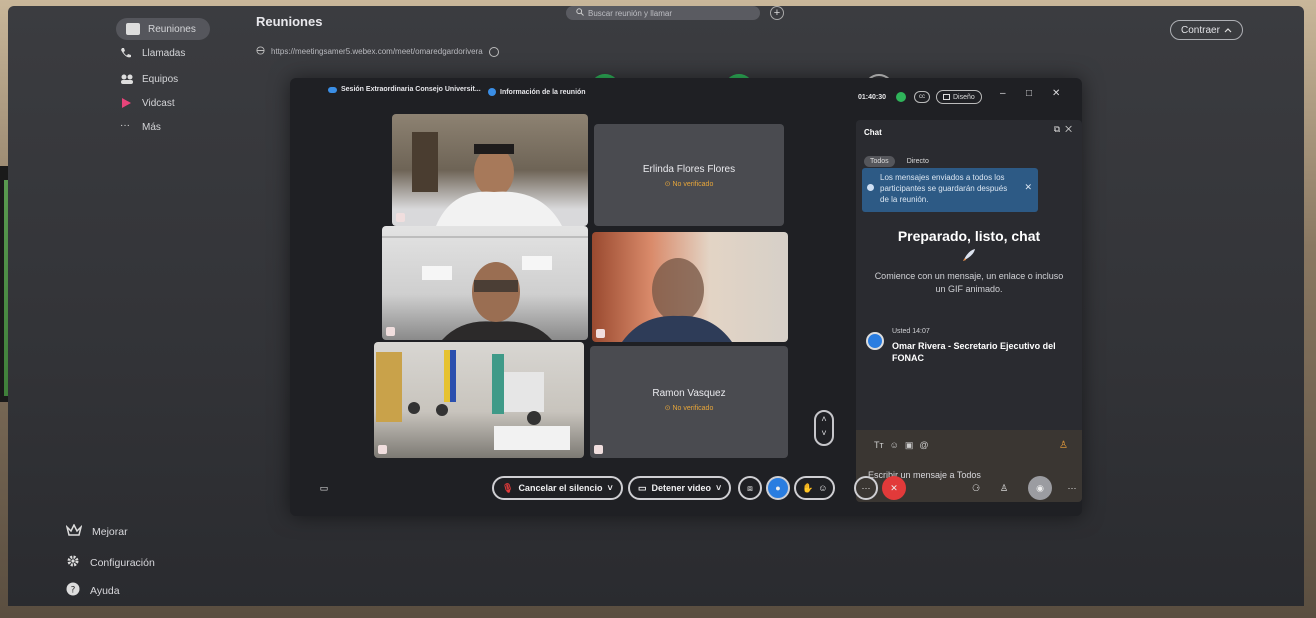 The height and width of the screenshot is (618, 1316). What do you see at coordinates (324, 488) in the screenshot?
I see `closed-caption-icon: ▭` at bounding box center [324, 488].